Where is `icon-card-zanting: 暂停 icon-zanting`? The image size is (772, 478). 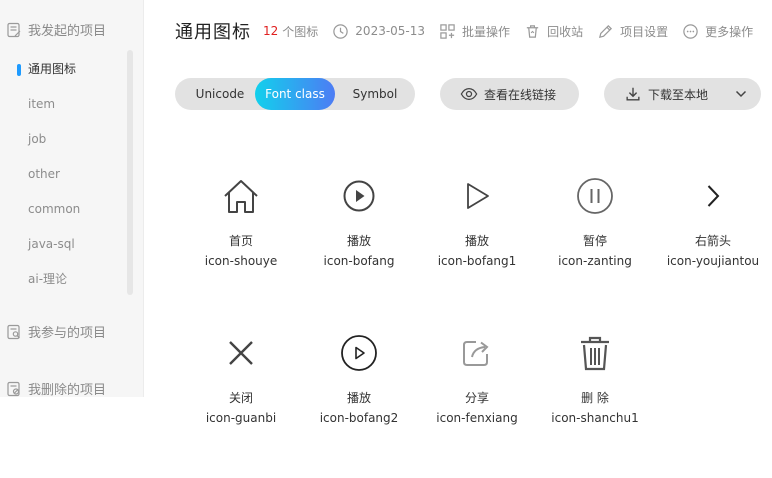
icon-card-zanting: 暂停 icon-zanting is located at coordinates (595, 231).